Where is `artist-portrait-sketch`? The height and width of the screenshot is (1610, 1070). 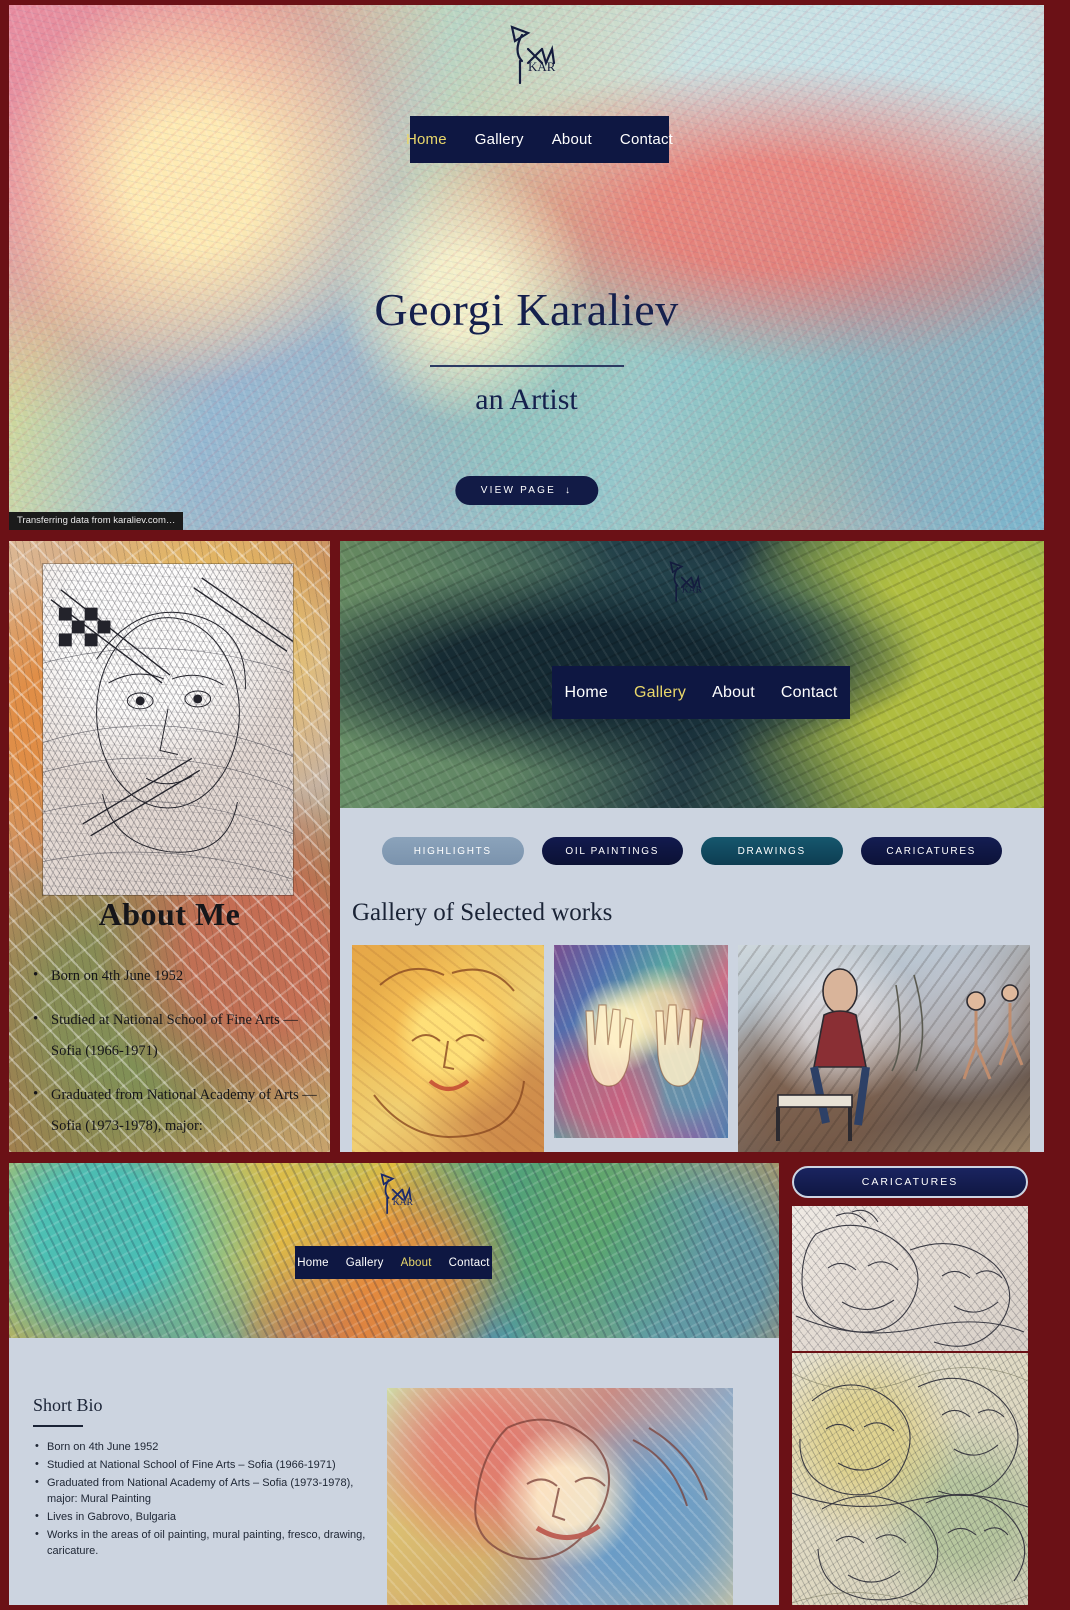 artist-portrait-sketch is located at coordinates (168, 729).